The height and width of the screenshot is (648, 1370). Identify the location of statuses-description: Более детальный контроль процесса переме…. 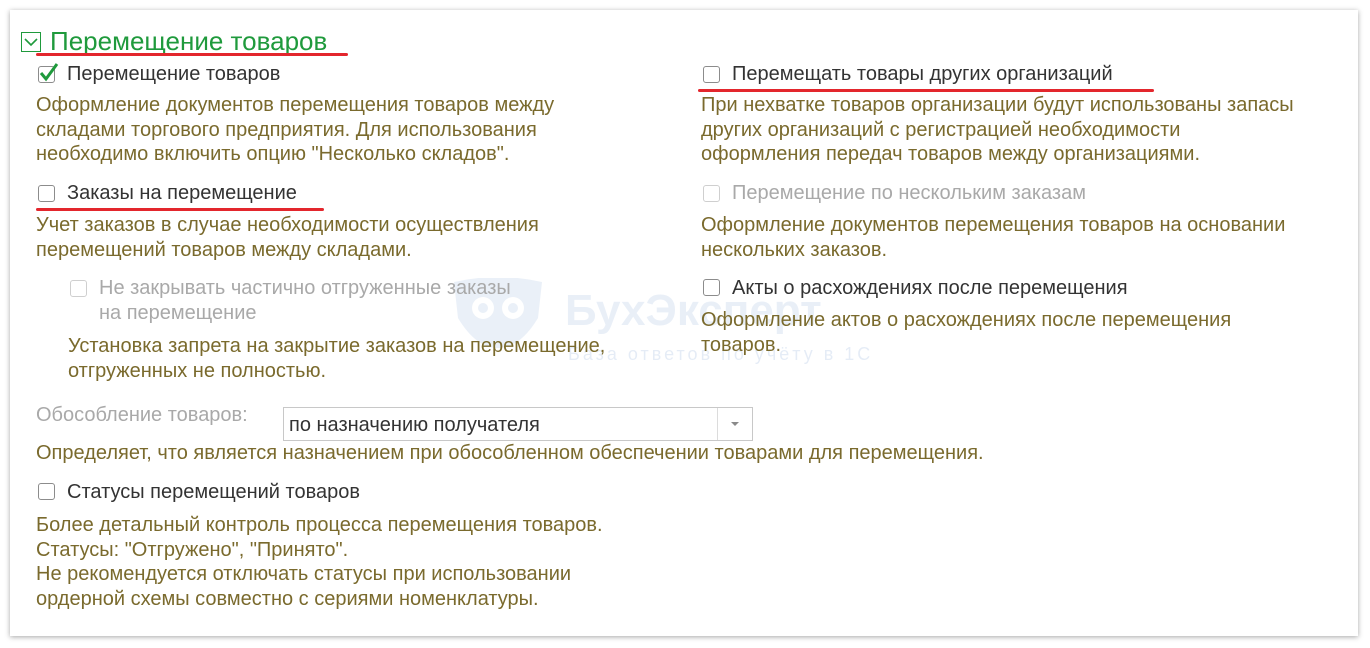
(319, 562).